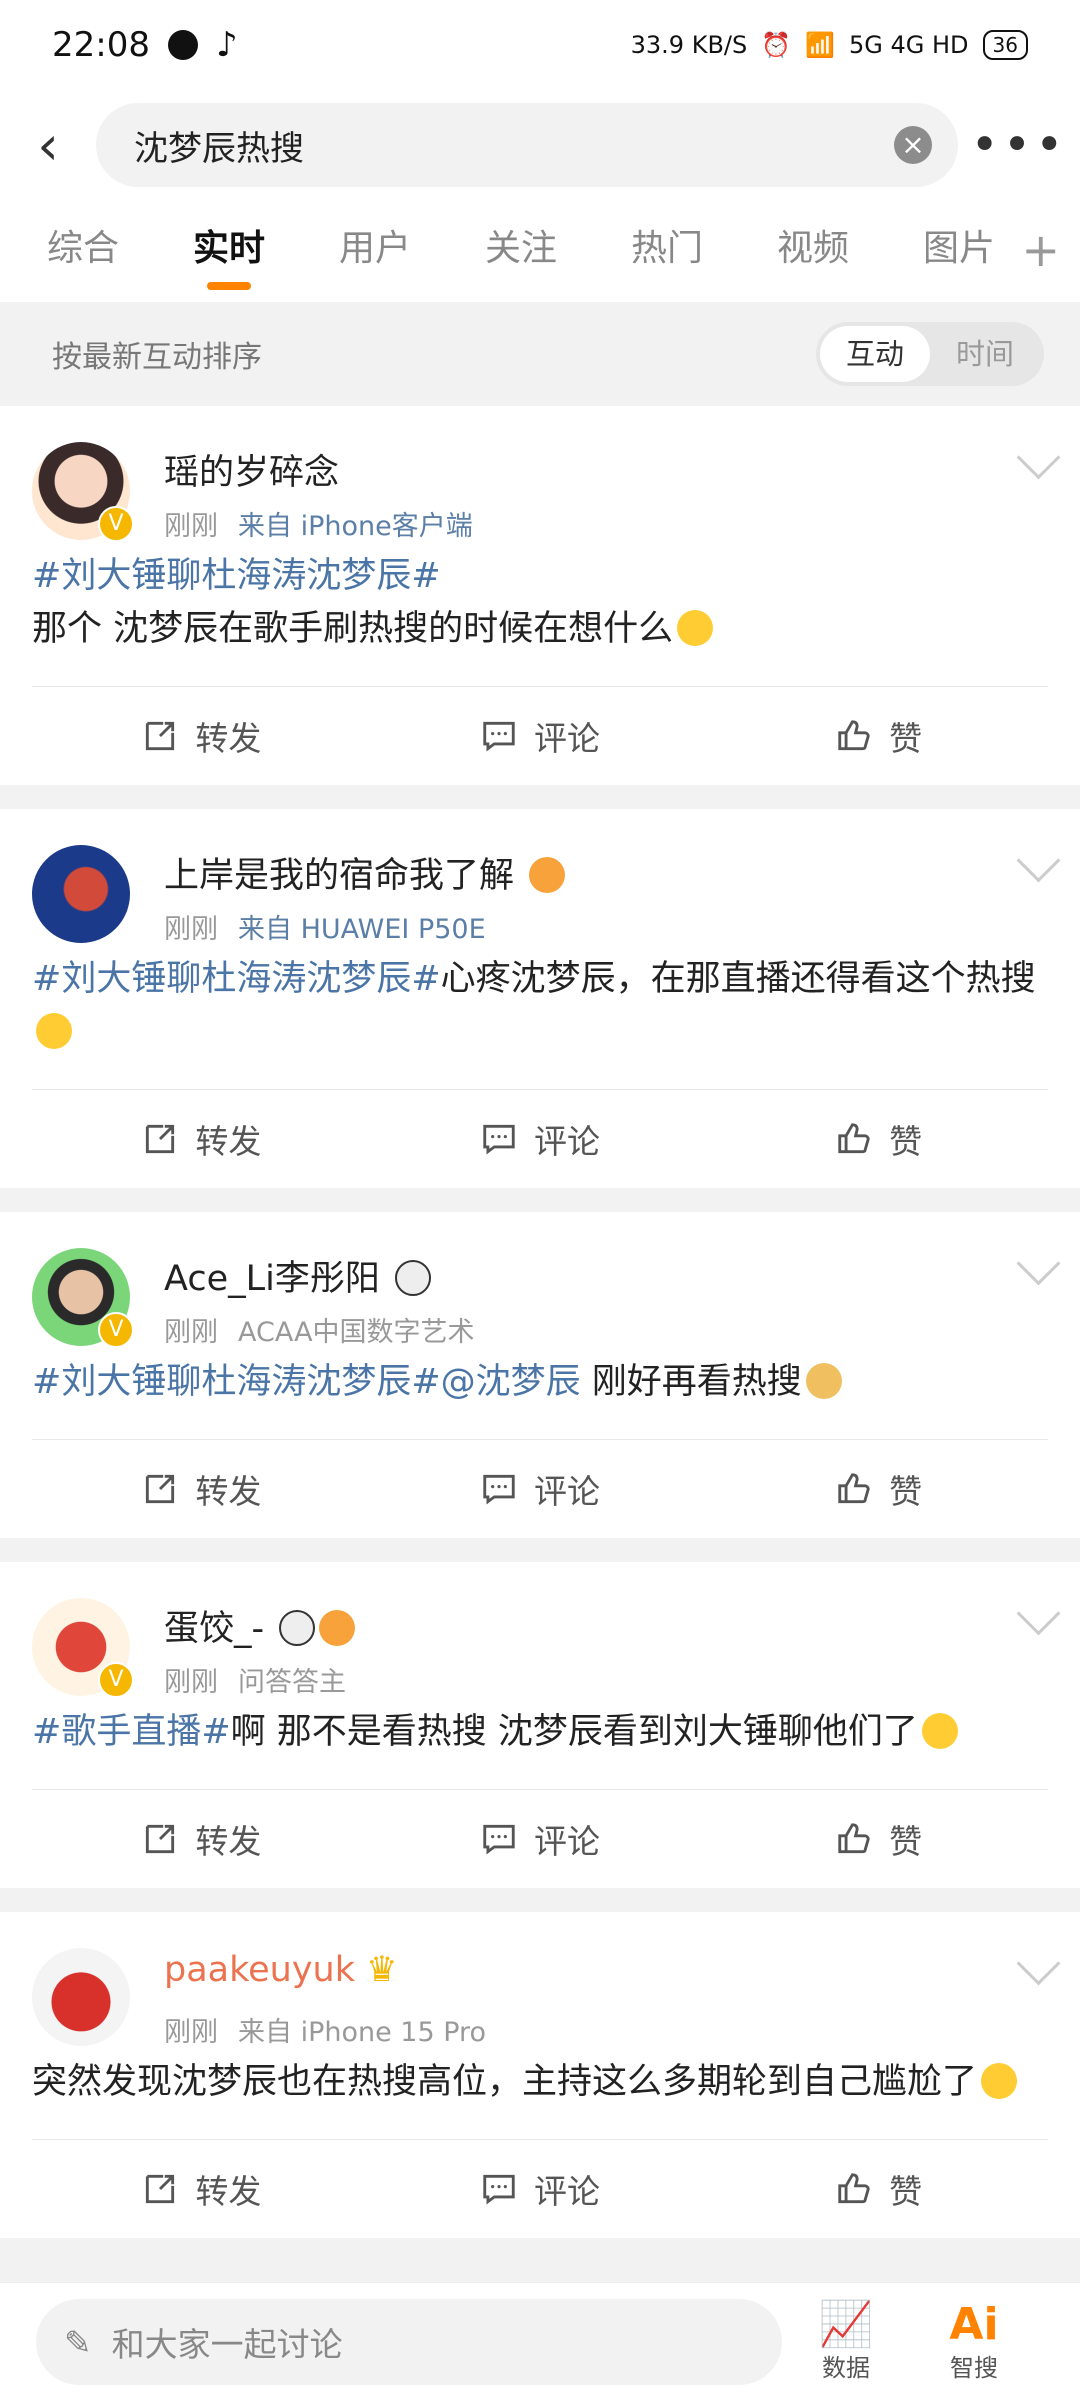 The width and height of the screenshot is (1080, 2401). What do you see at coordinates (974, 2367) in the screenshot?
I see `ai-label: 智搜` at bounding box center [974, 2367].